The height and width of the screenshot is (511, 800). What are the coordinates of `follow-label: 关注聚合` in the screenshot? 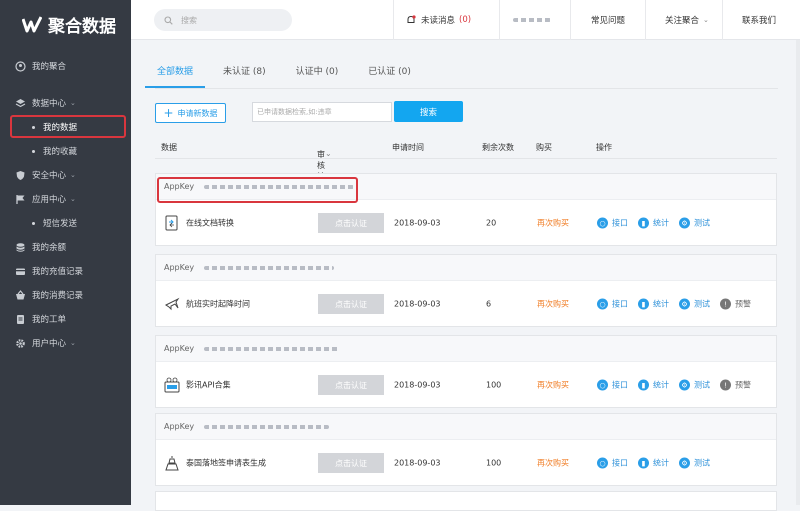 It's located at (682, 21).